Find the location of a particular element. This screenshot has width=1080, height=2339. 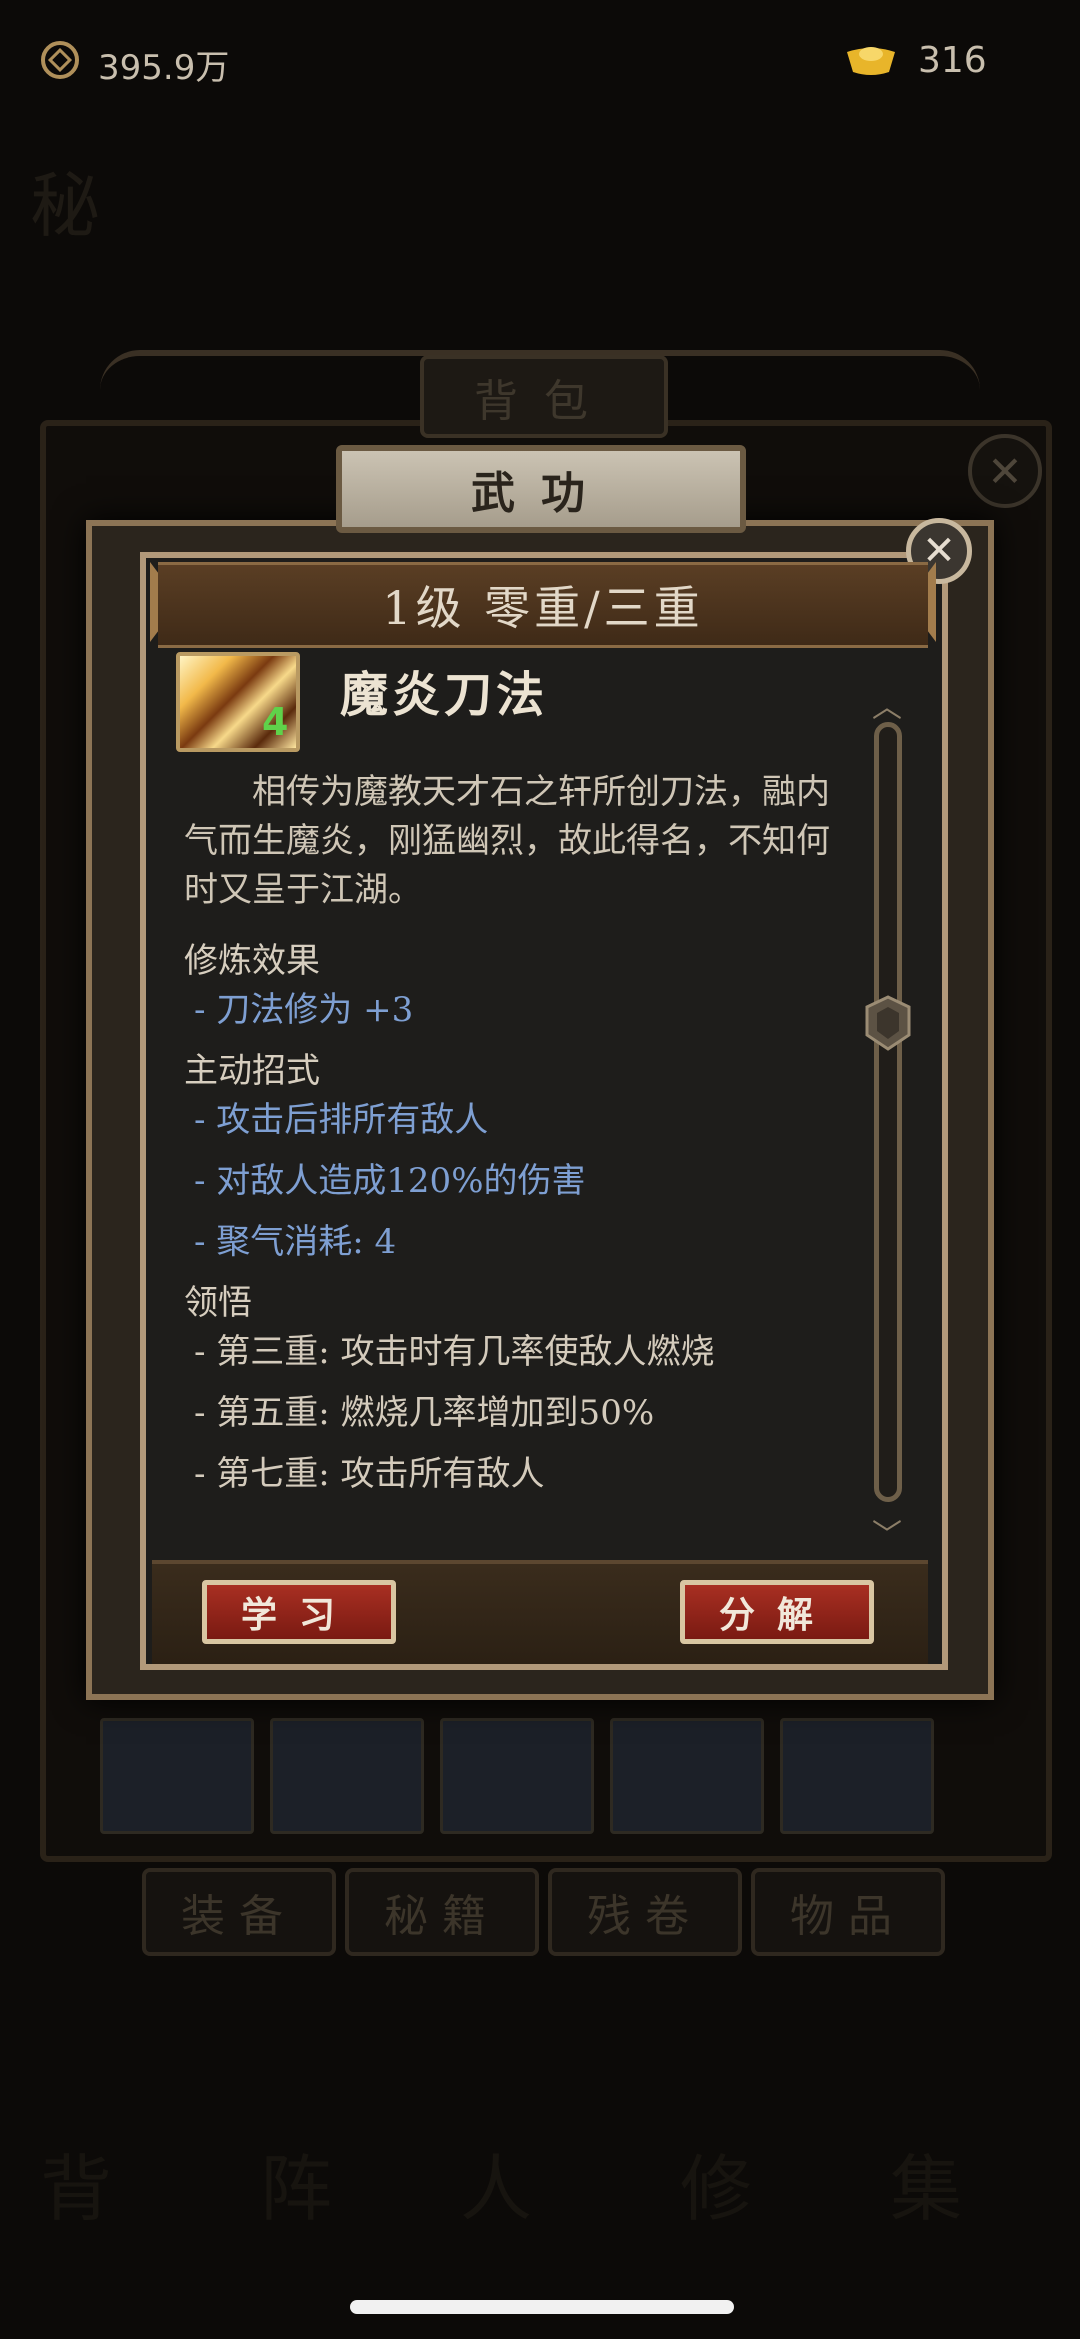

section-item: - 对敌人造成120%的伤害 is located at coordinates (390, 1181).